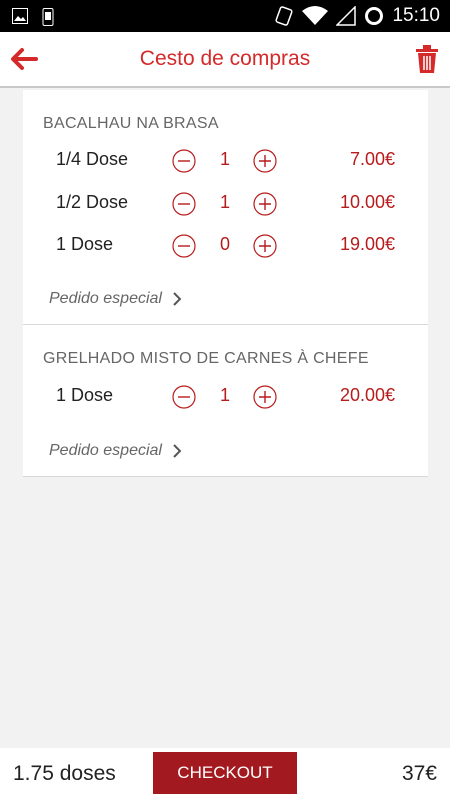 Image resolution: width=450 pixels, height=800 pixels. I want to click on vibrate-icon, so click(284, 16).